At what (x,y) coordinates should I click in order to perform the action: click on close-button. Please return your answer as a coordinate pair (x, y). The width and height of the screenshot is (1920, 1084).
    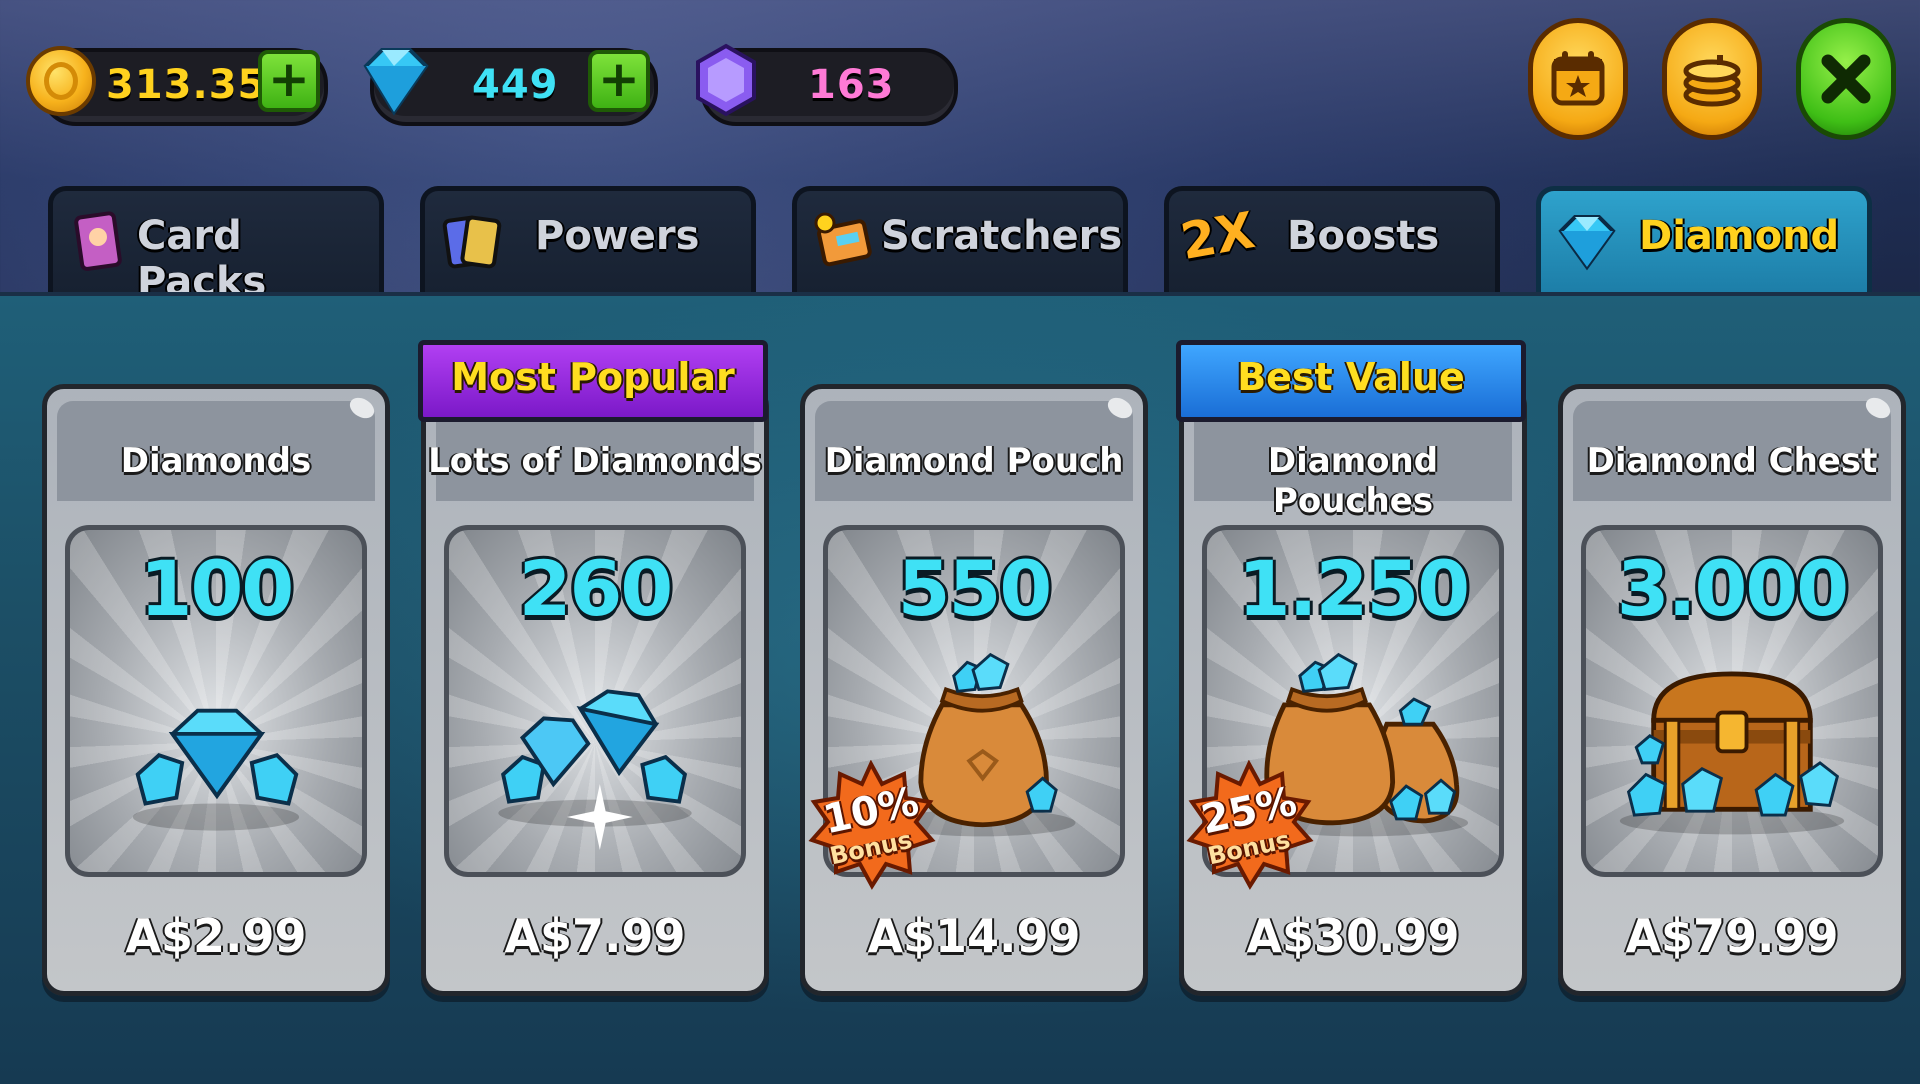
    Looking at the image, I should click on (1846, 79).